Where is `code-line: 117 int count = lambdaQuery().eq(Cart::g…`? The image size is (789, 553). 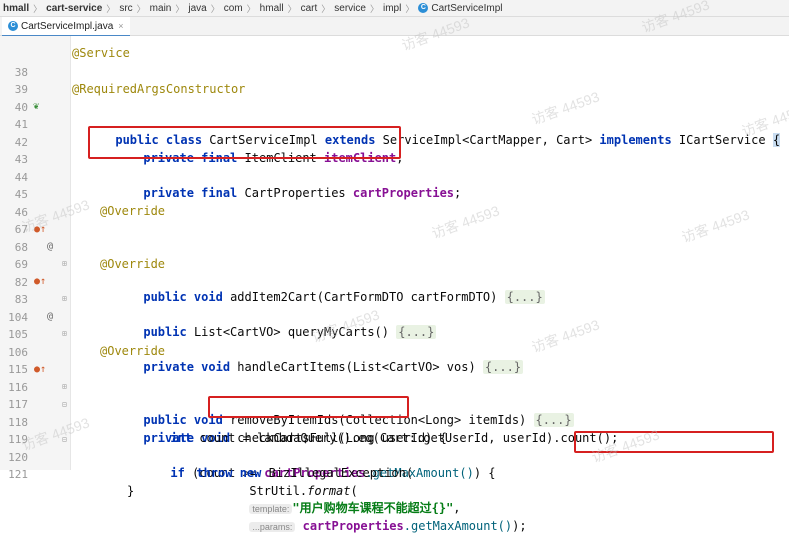
code-line: 117 int count = lambdaQuery().eq(Cart::g… is located at coordinates (394, 412).